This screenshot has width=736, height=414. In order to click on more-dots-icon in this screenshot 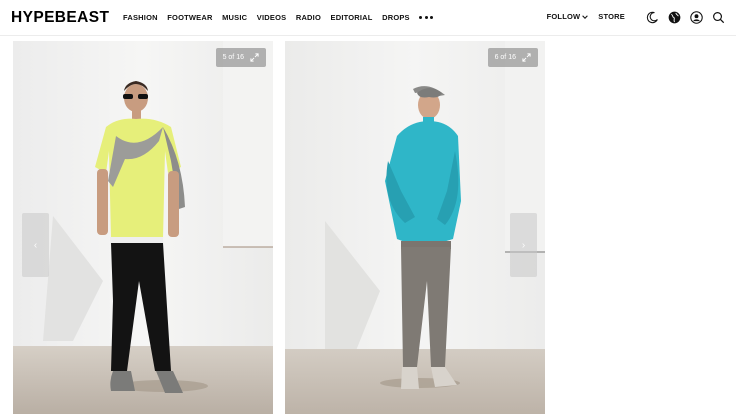, I will do `click(426, 17)`.